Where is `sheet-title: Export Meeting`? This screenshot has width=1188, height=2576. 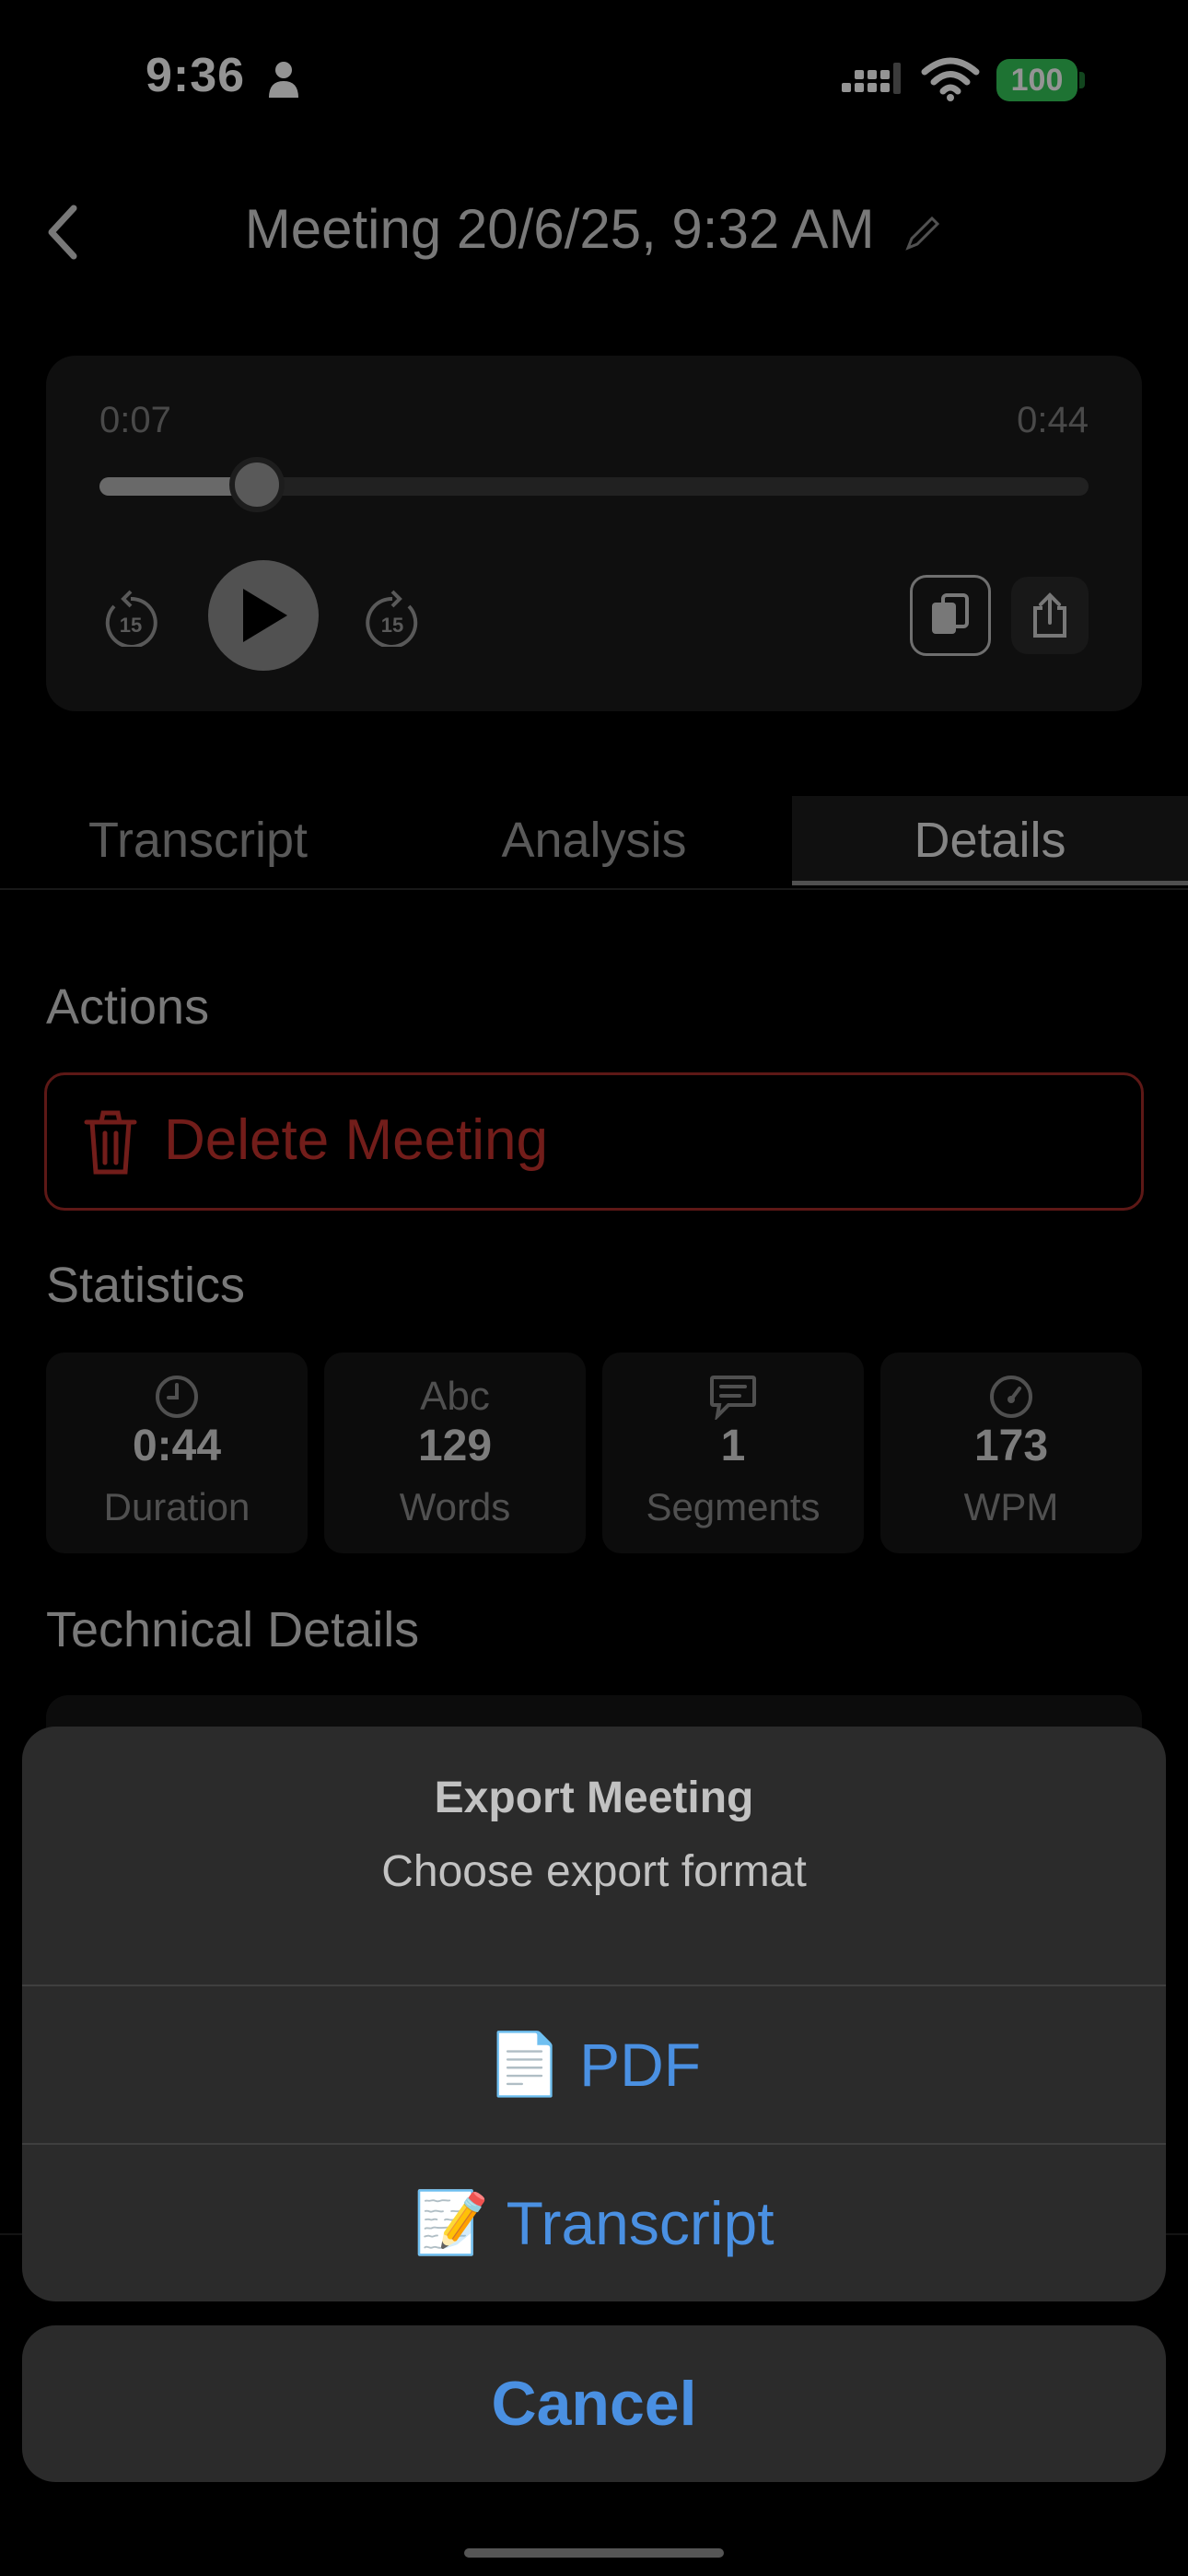
sheet-title: Export Meeting is located at coordinates (594, 1798).